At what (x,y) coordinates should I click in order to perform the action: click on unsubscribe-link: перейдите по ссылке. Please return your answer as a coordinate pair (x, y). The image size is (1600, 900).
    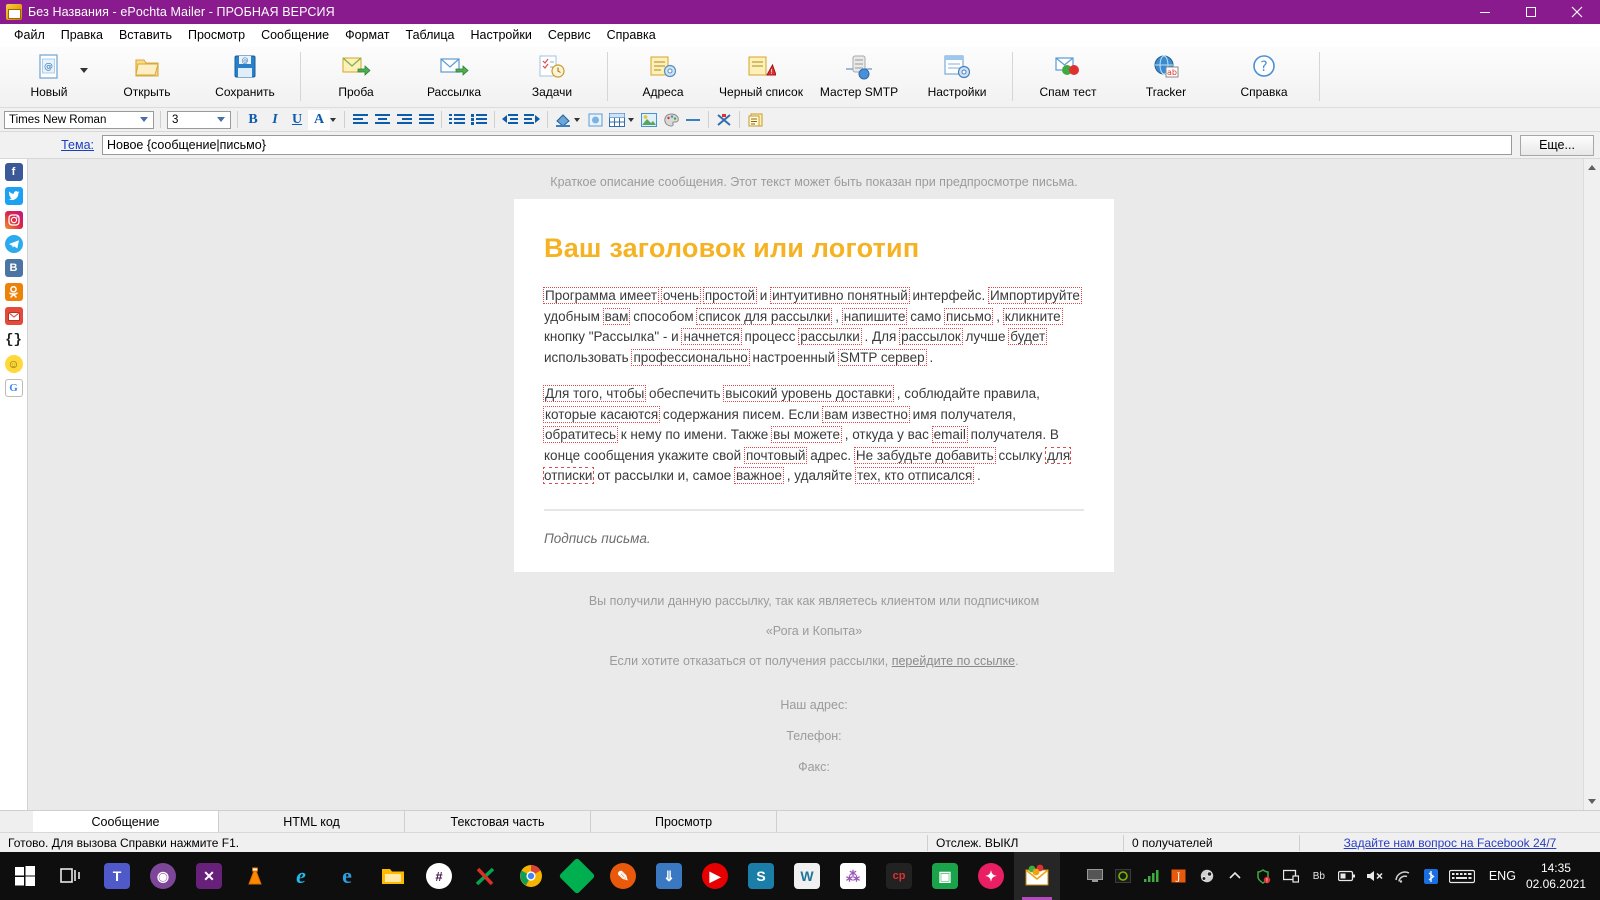
    Looking at the image, I should click on (953, 661).